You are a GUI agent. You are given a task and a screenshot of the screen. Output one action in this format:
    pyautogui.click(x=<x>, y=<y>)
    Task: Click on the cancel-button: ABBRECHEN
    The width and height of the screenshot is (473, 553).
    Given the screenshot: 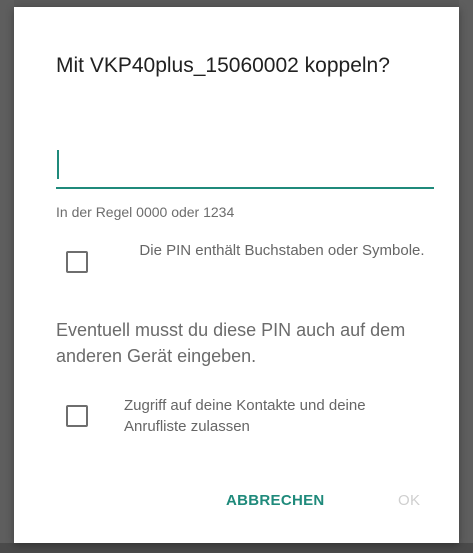 What is the action you would take?
    pyautogui.click(x=275, y=500)
    